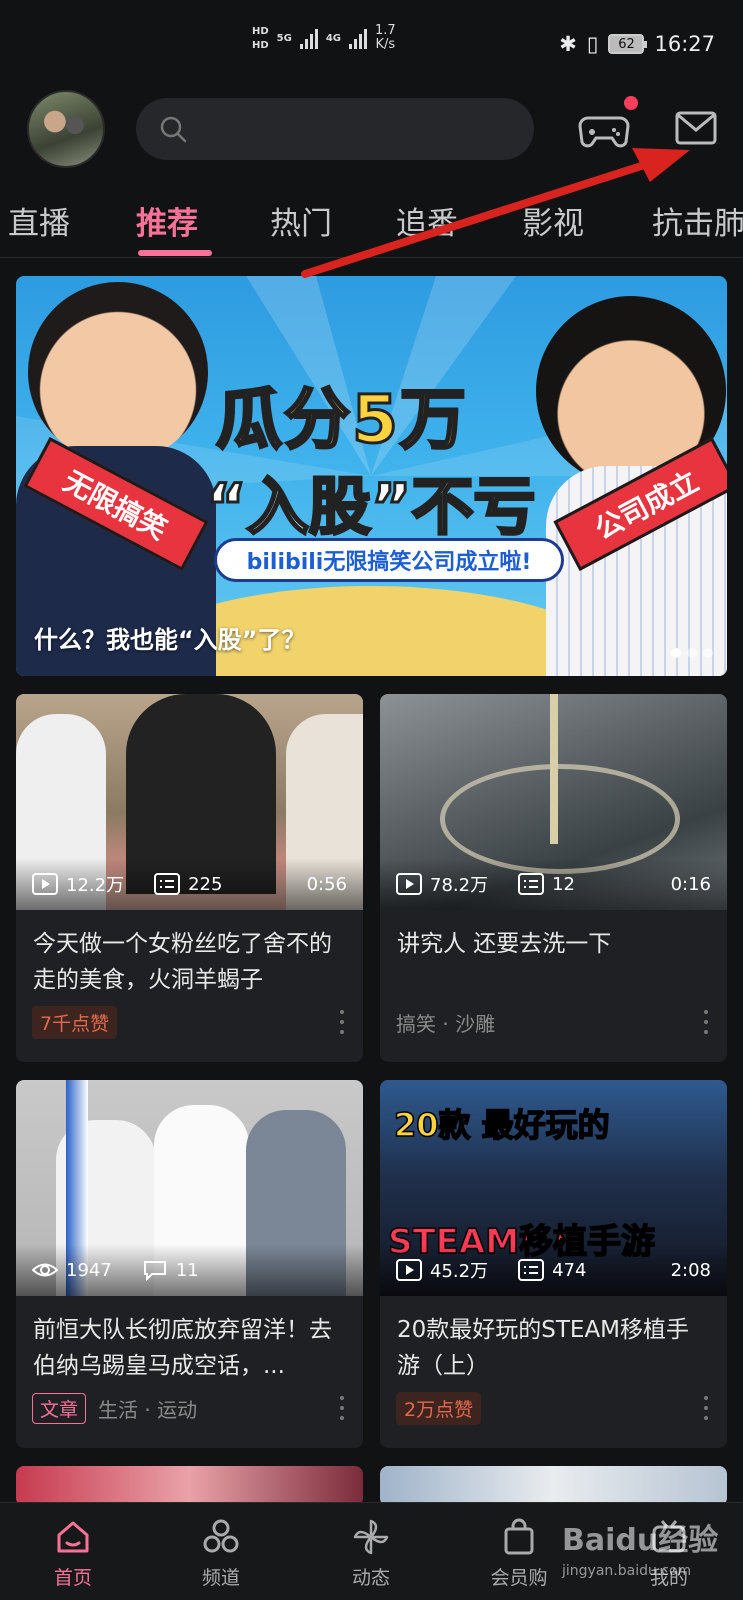 The width and height of the screenshot is (743, 1600). I want to click on video-thumbnail: 12.2万 225 0:56, so click(189, 802).